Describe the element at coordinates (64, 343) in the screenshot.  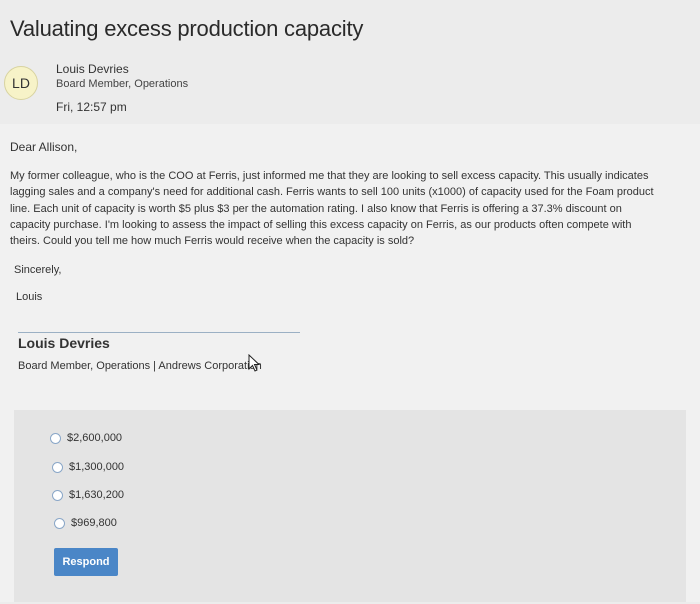
I see `signature-name: Louis Devries` at that location.